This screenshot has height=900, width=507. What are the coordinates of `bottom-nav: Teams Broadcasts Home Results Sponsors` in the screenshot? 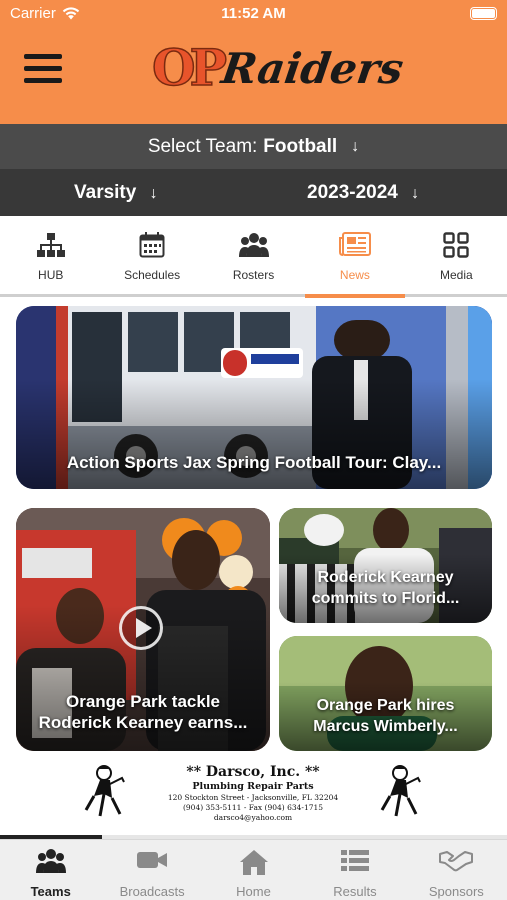 It's located at (253, 869).